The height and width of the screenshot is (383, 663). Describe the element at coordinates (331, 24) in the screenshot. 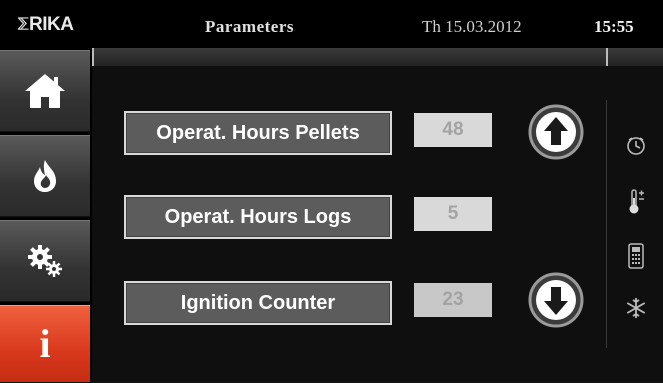

I see `top-bar: ⅀RIKA Parameters Th 15.03.2012 15:55` at that location.